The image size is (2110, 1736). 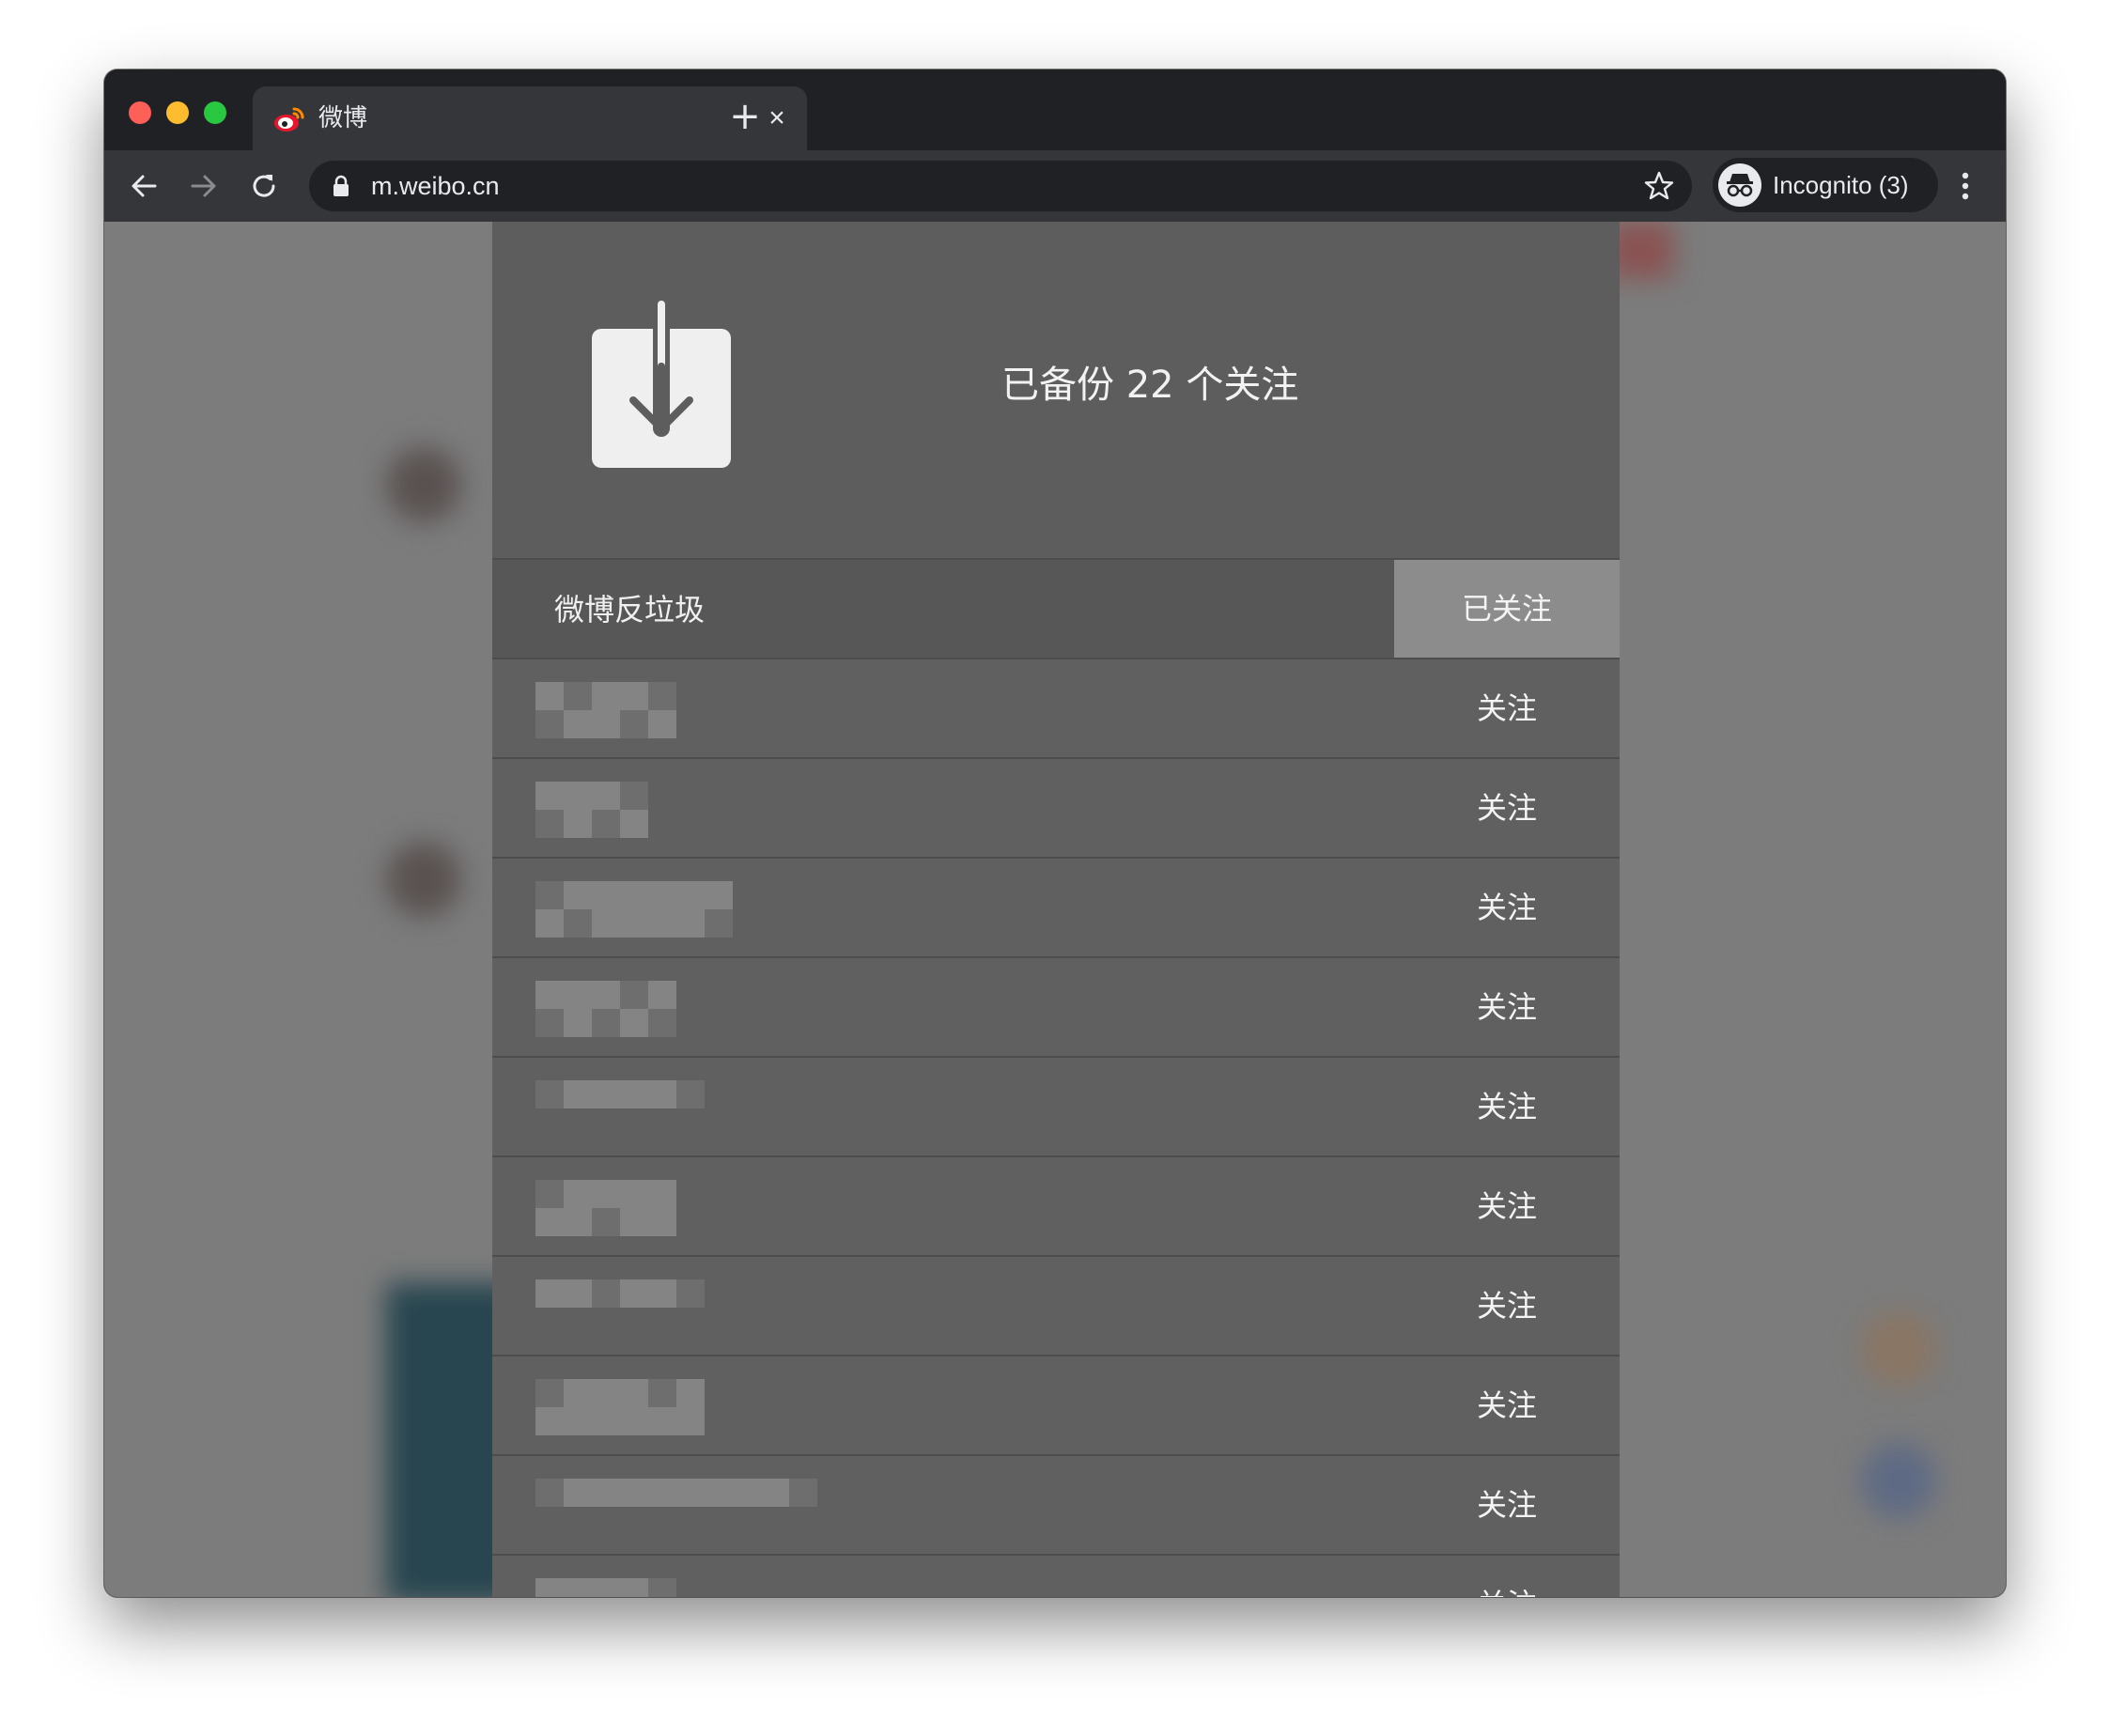 I want to click on star-icon, so click(x=1659, y=186).